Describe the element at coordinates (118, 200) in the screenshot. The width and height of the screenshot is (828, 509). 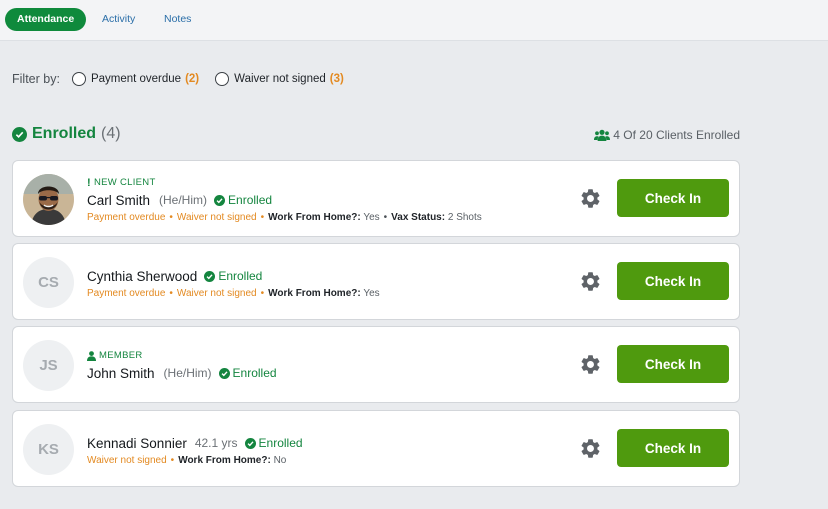
I see `client-name: Carl Smith` at that location.